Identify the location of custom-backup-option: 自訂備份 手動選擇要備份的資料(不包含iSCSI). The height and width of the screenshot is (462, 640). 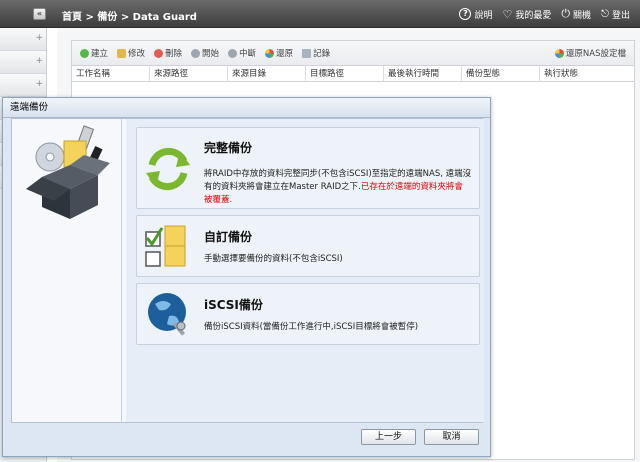
(308, 246).